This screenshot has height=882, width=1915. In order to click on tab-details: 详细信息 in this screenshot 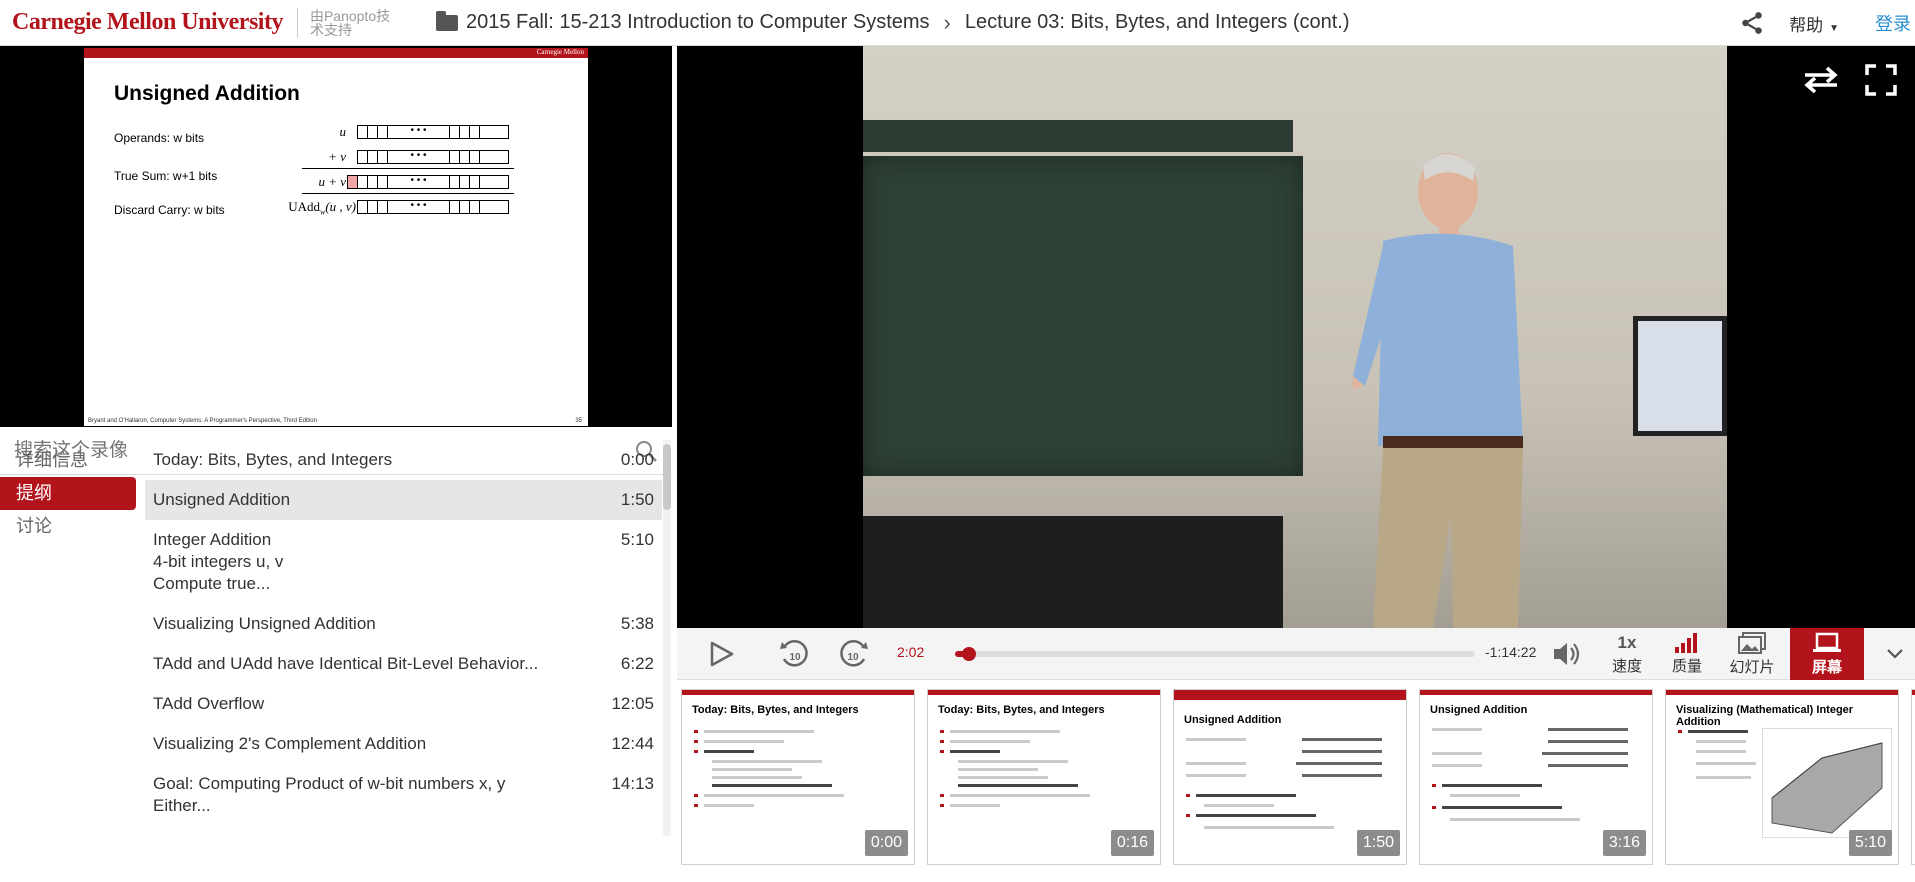, I will do `click(68, 460)`.